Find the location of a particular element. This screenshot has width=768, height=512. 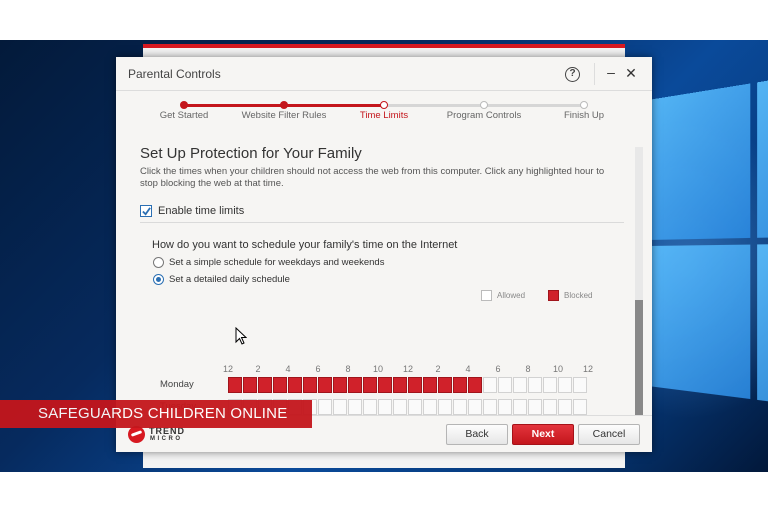

cancel-button: Cancel is located at coordinates (609, 434).